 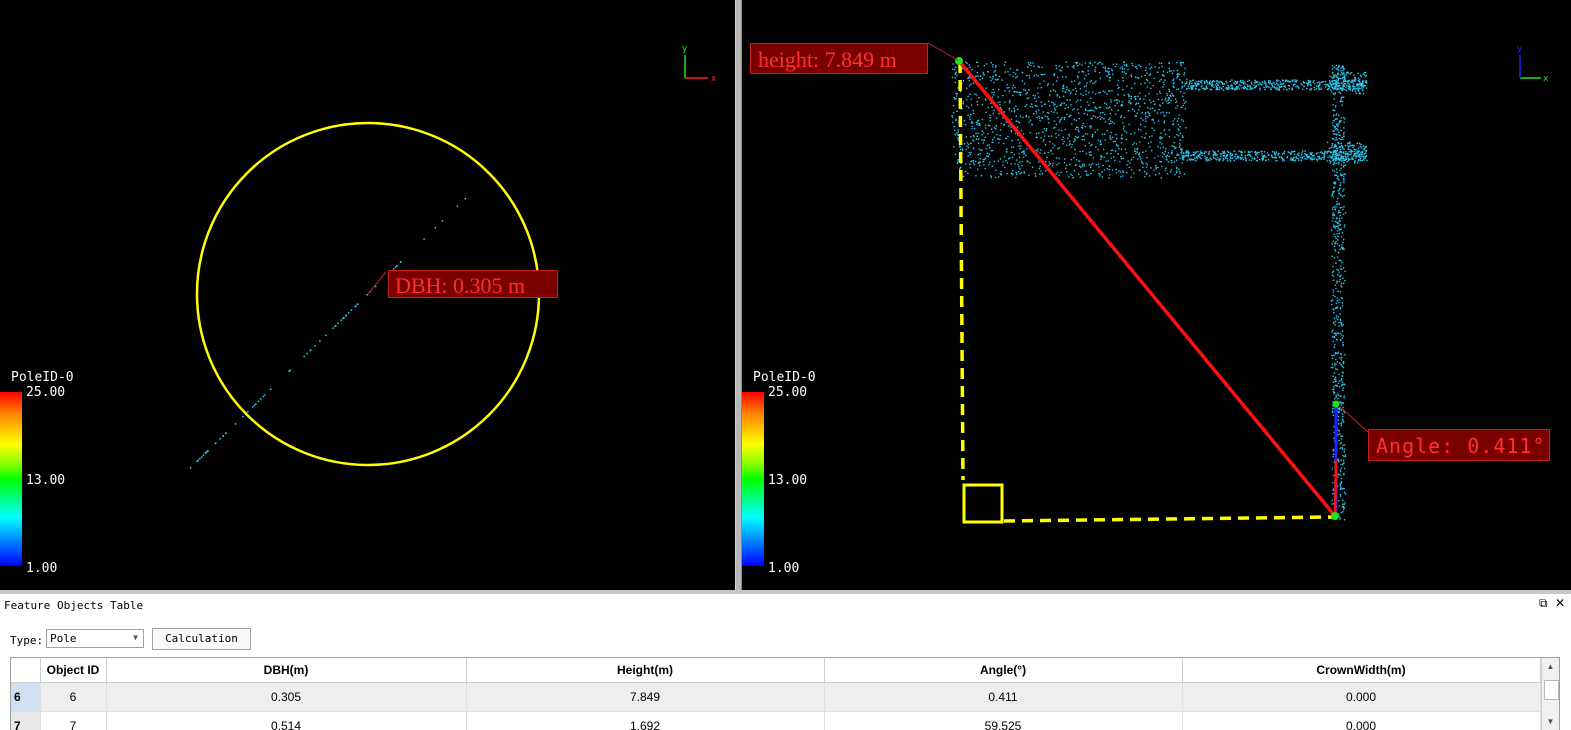 I want to click on column-header-crown-width: CrownWidth(m), so click(x=1361, y=670).